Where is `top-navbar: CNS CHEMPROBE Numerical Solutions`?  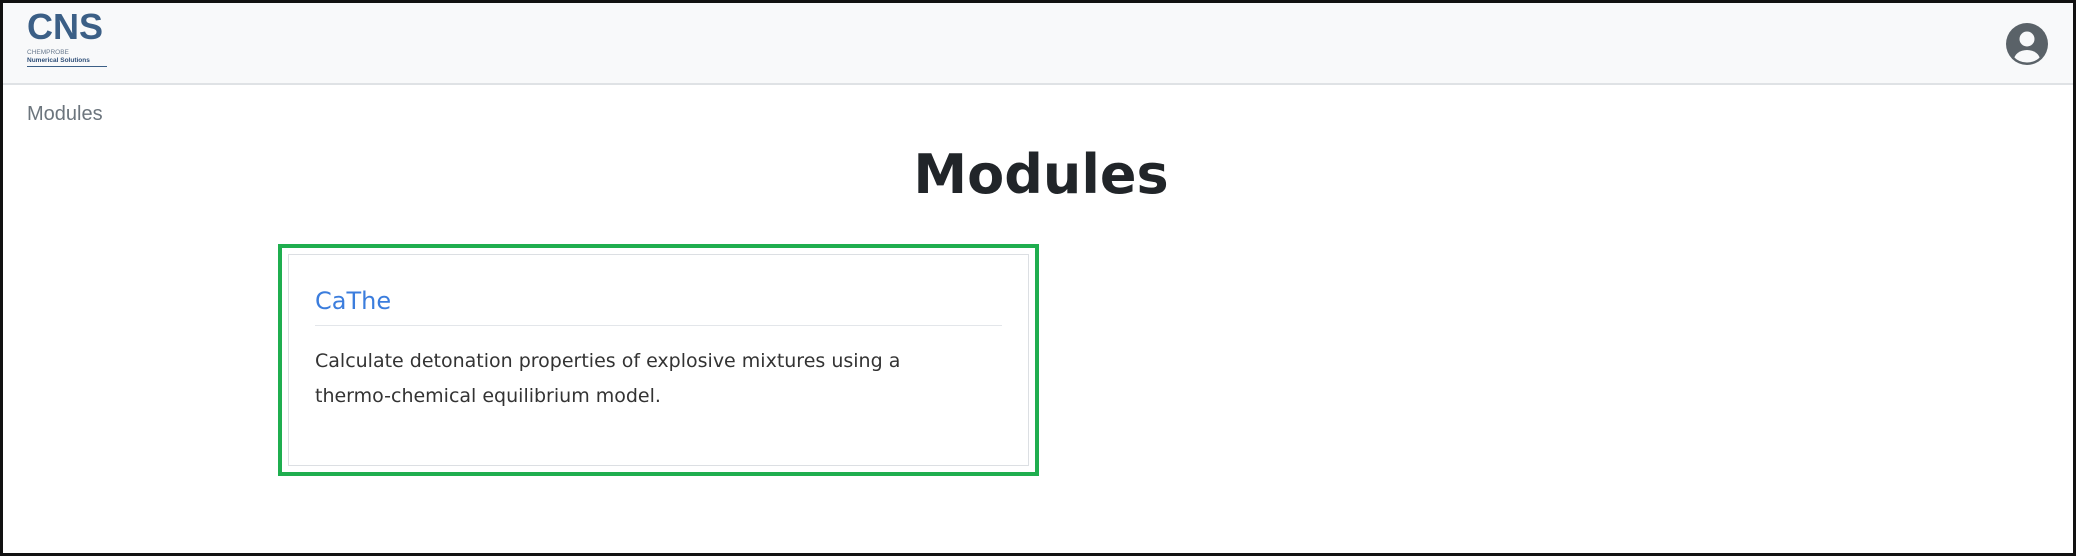
top-navbar: CNS CHEMPROBE Numerical Solutions is located at coordinates (1038, 44).